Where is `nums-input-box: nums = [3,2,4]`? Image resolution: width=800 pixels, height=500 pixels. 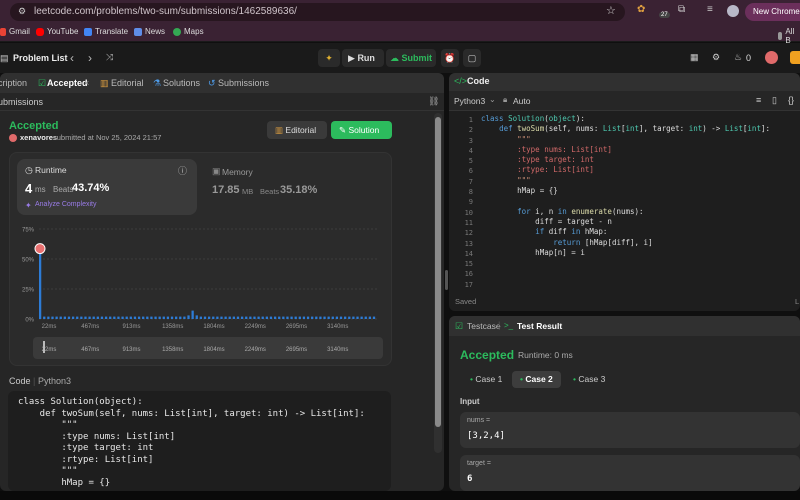 nums-input-box: nums = [3,2,4] is located at coordinates (630, 430).